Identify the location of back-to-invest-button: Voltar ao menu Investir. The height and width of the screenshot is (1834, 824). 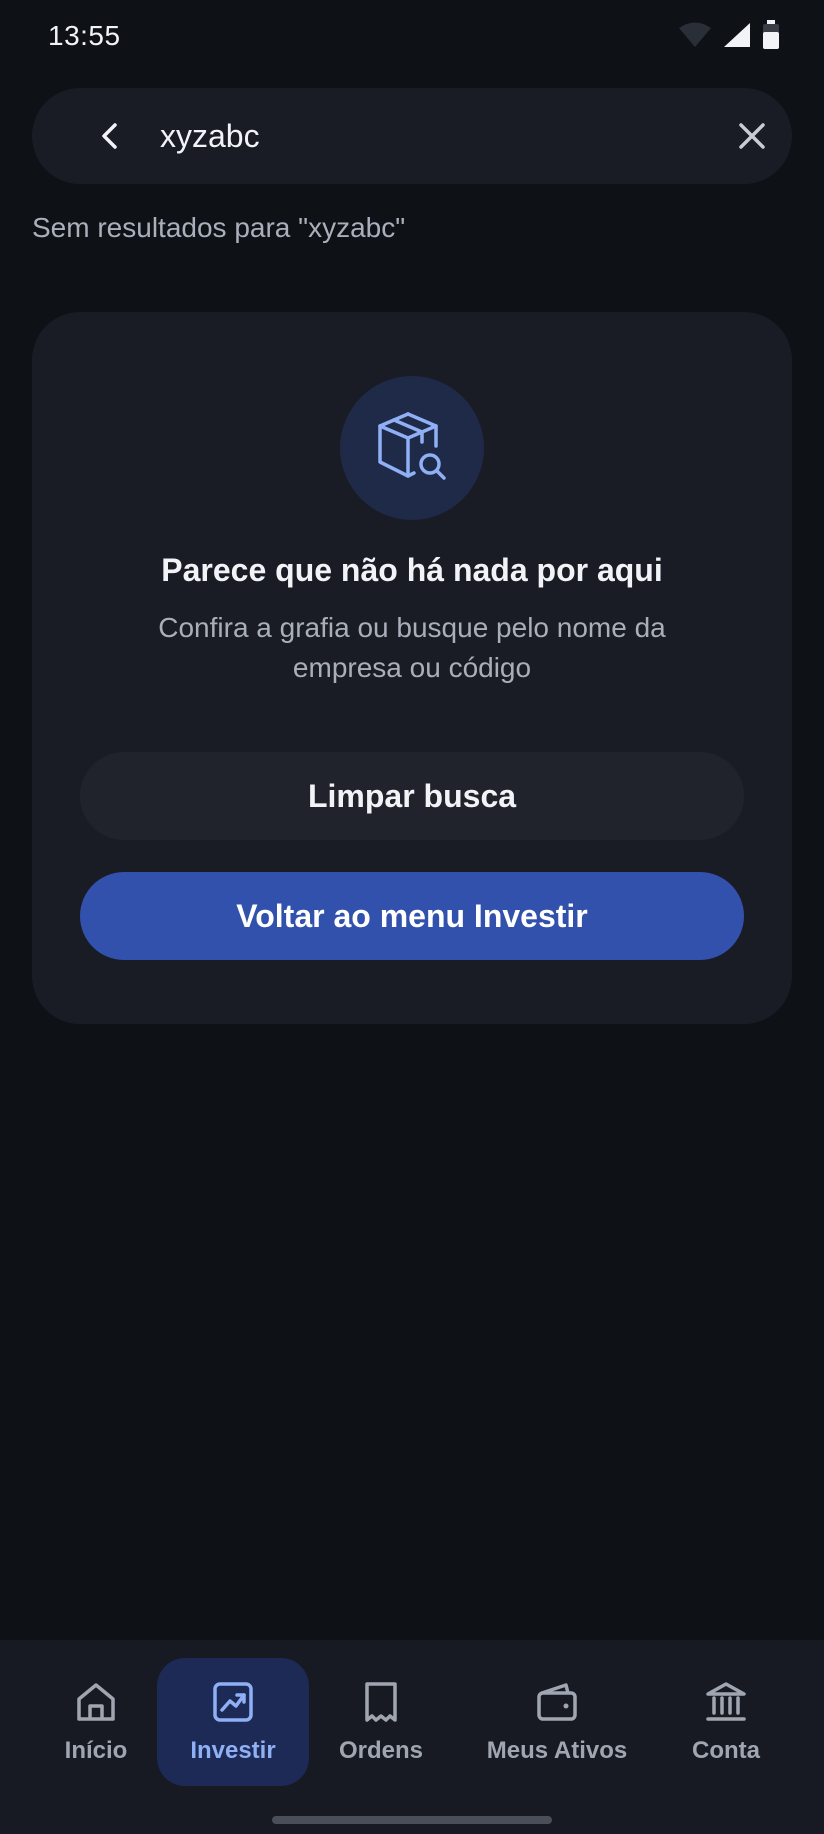
(412, 916).